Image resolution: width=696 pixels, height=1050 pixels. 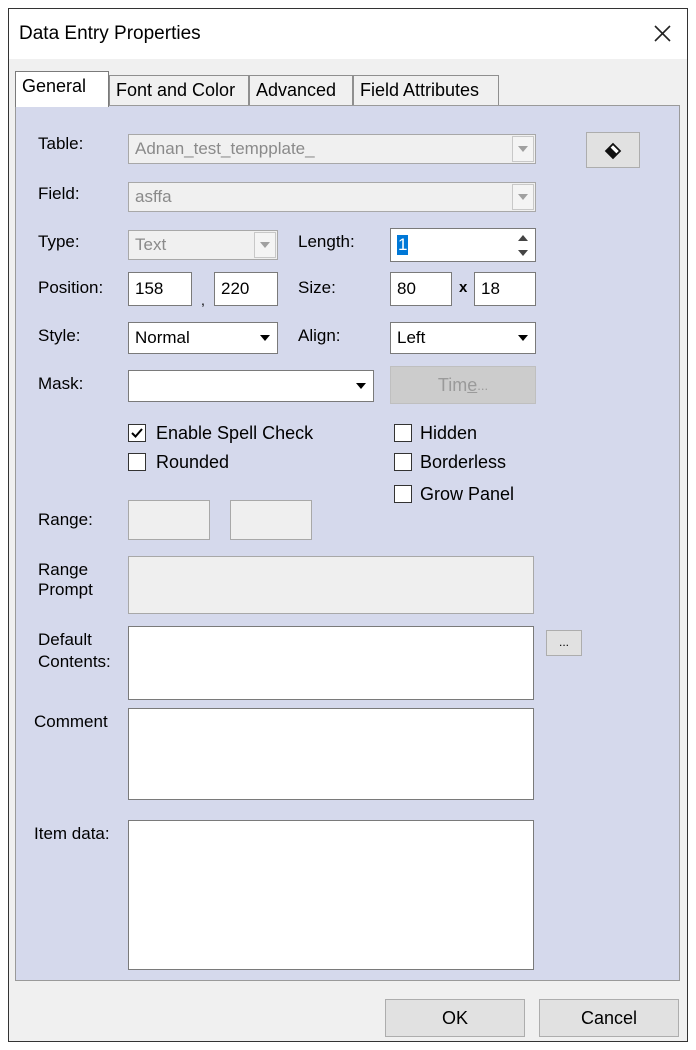 What do you see at coordinates (449, 433) in the screenshot?
I see `hidden-label: Hidden` at bounding box center [449, 433].